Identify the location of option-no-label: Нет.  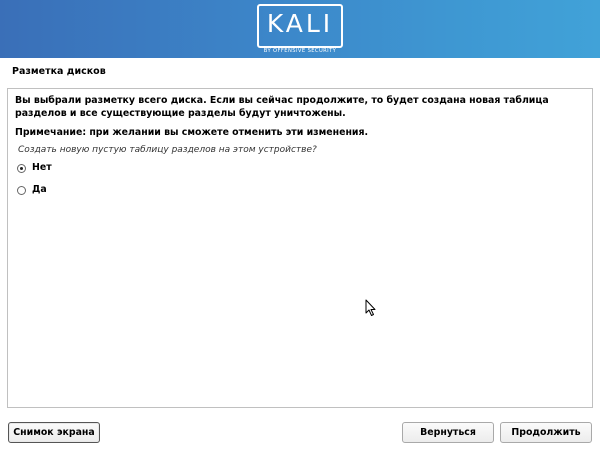
(42, 167).